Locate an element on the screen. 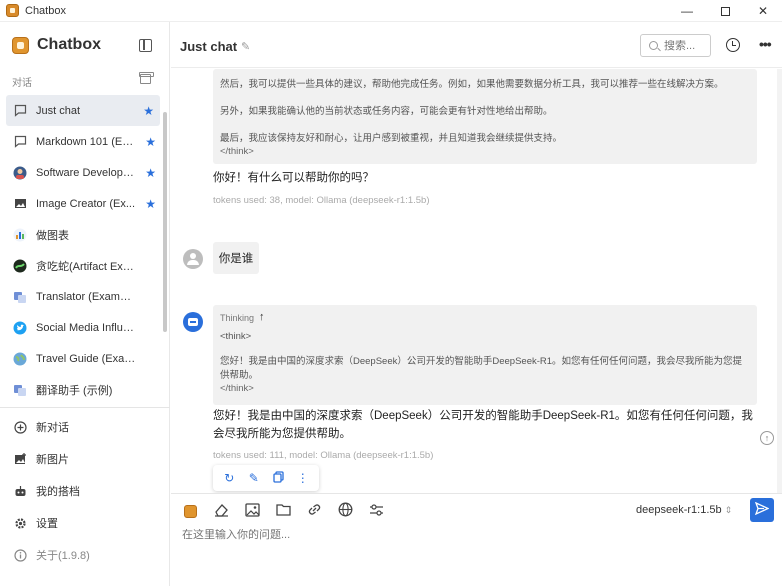 The image size is (782, 586). message-scrollbar is located at coordinates (779, 281).